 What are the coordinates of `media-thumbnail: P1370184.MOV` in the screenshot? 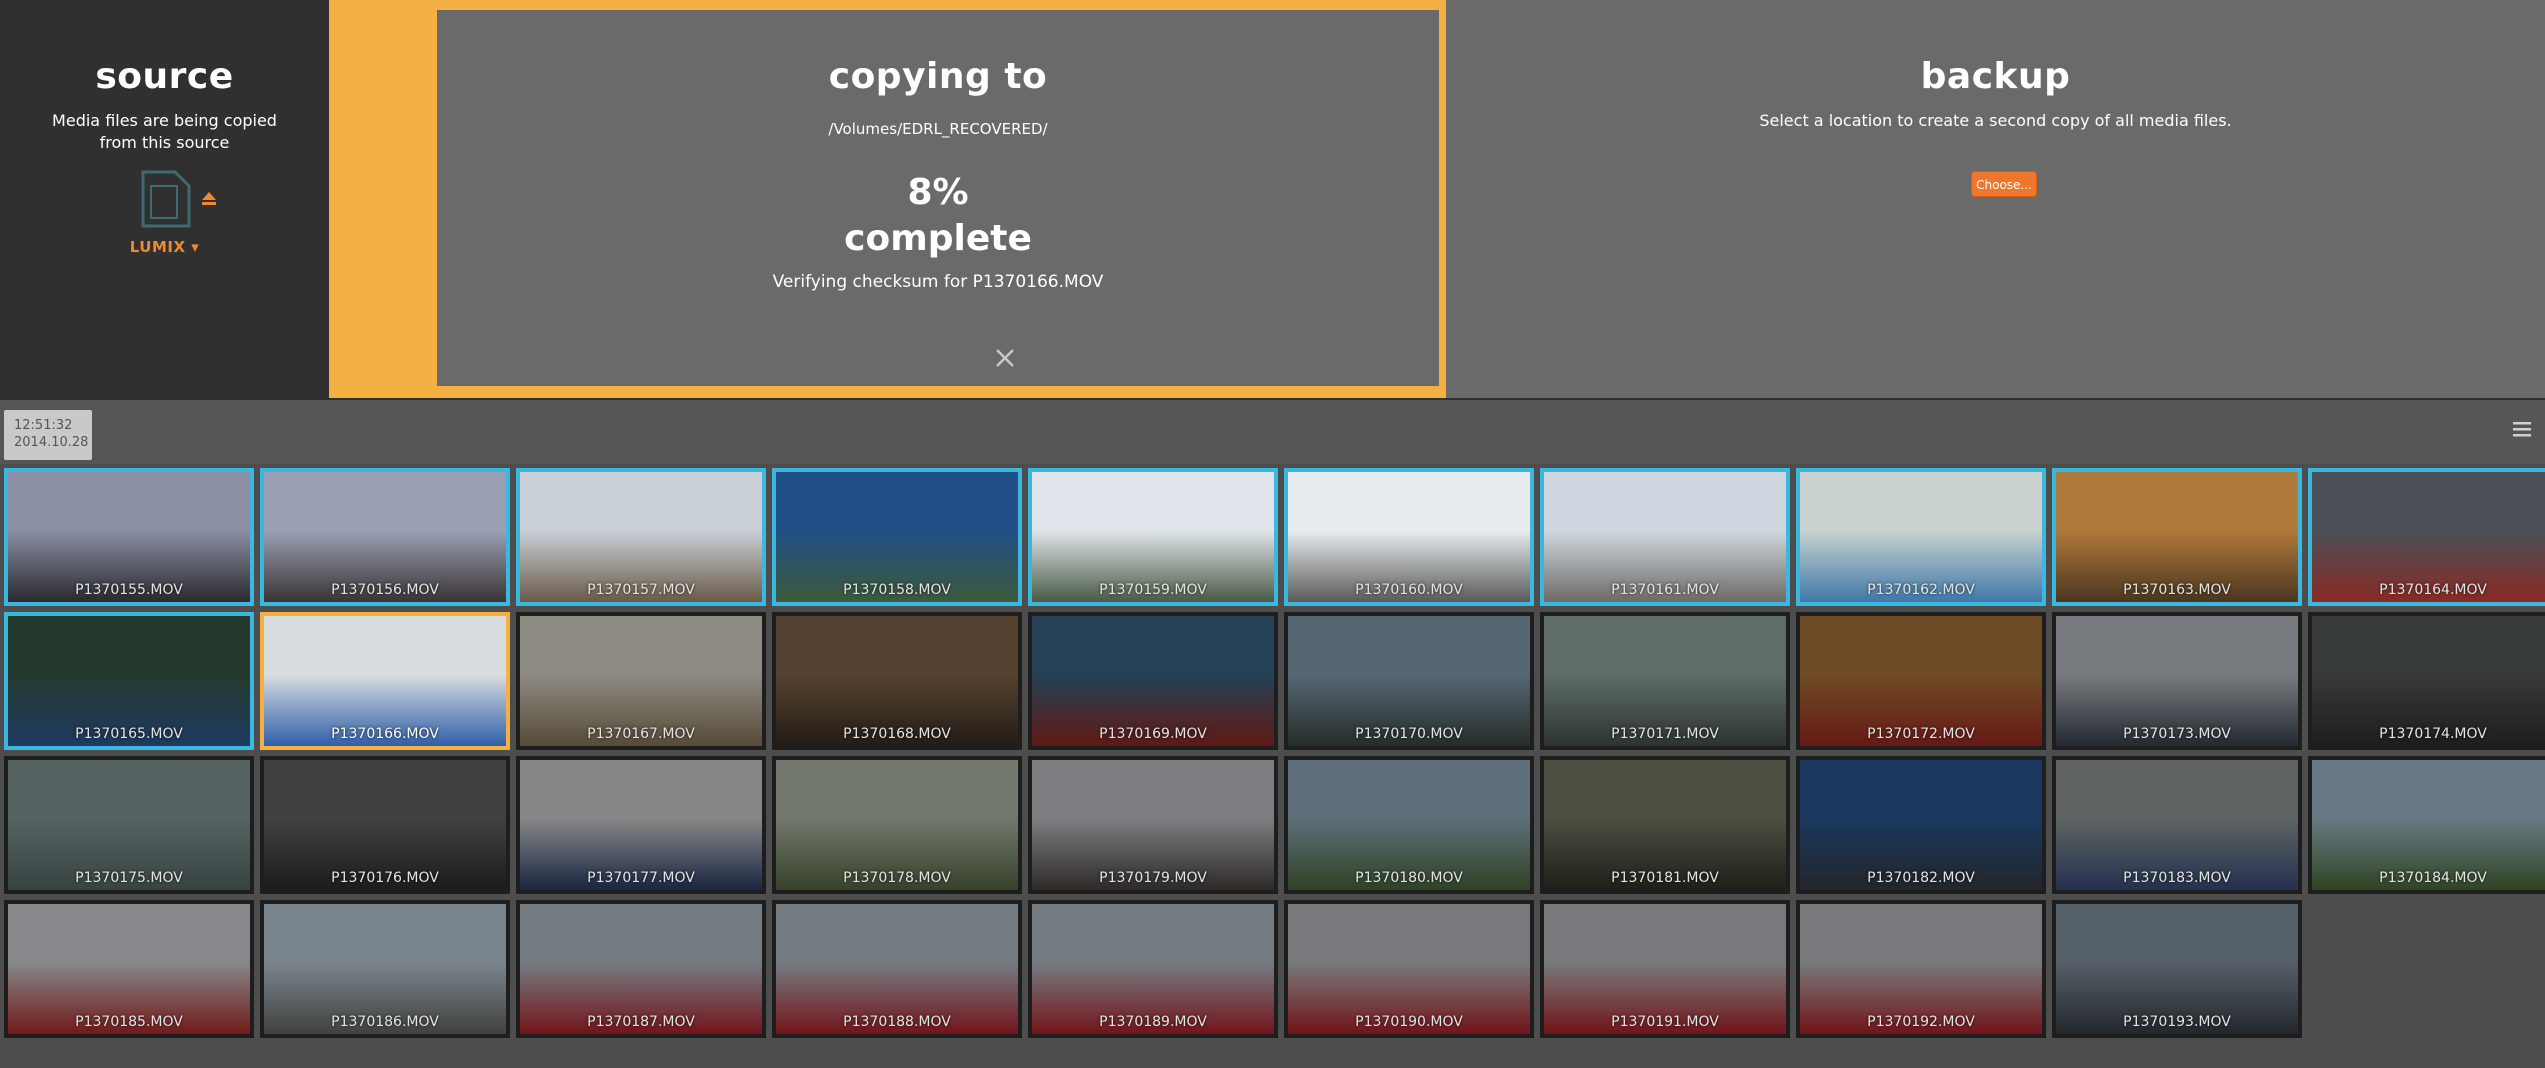 It's located at (2426, 825).